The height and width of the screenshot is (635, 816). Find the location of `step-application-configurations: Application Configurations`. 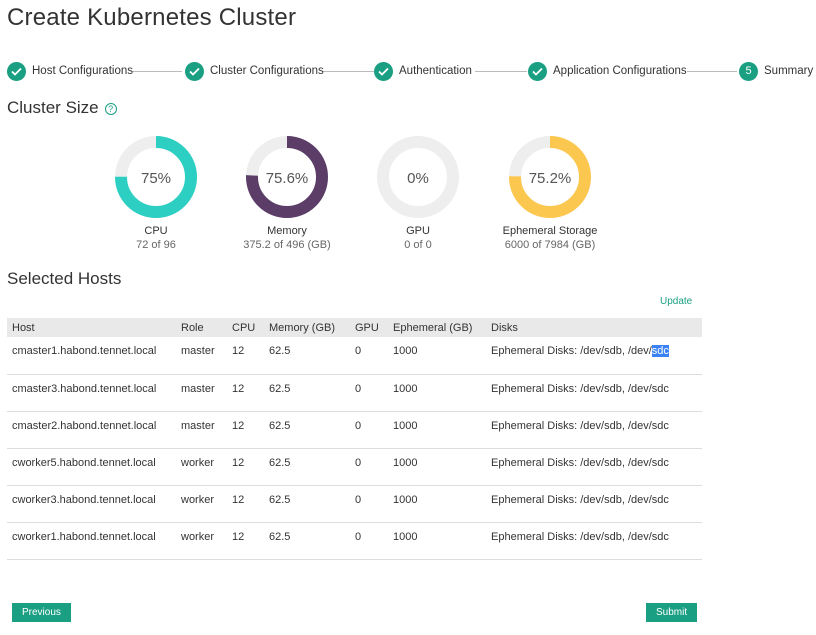

step-application-configurations: Application Configurations is located at coordinates (607, 71).